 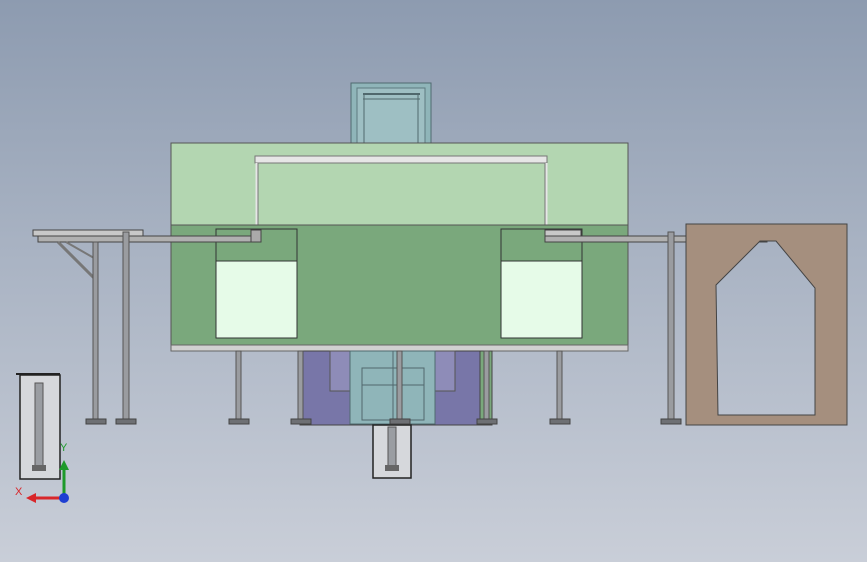 What do you see at coordinates (399, 184) in the screenshot?
I see `upper-panel` at bounding box center [399, 184].